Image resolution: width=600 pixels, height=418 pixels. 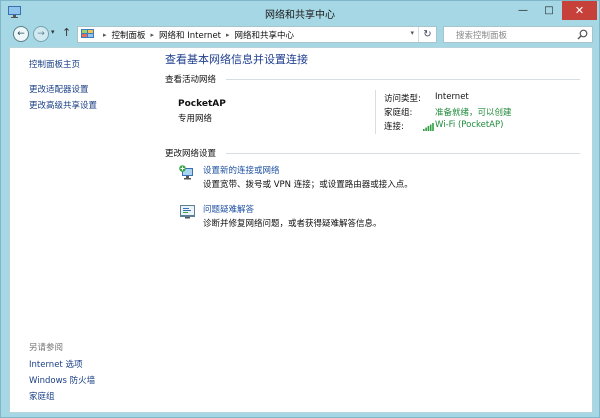 I want to click on network-info-divider, so click(x=375, y=112).